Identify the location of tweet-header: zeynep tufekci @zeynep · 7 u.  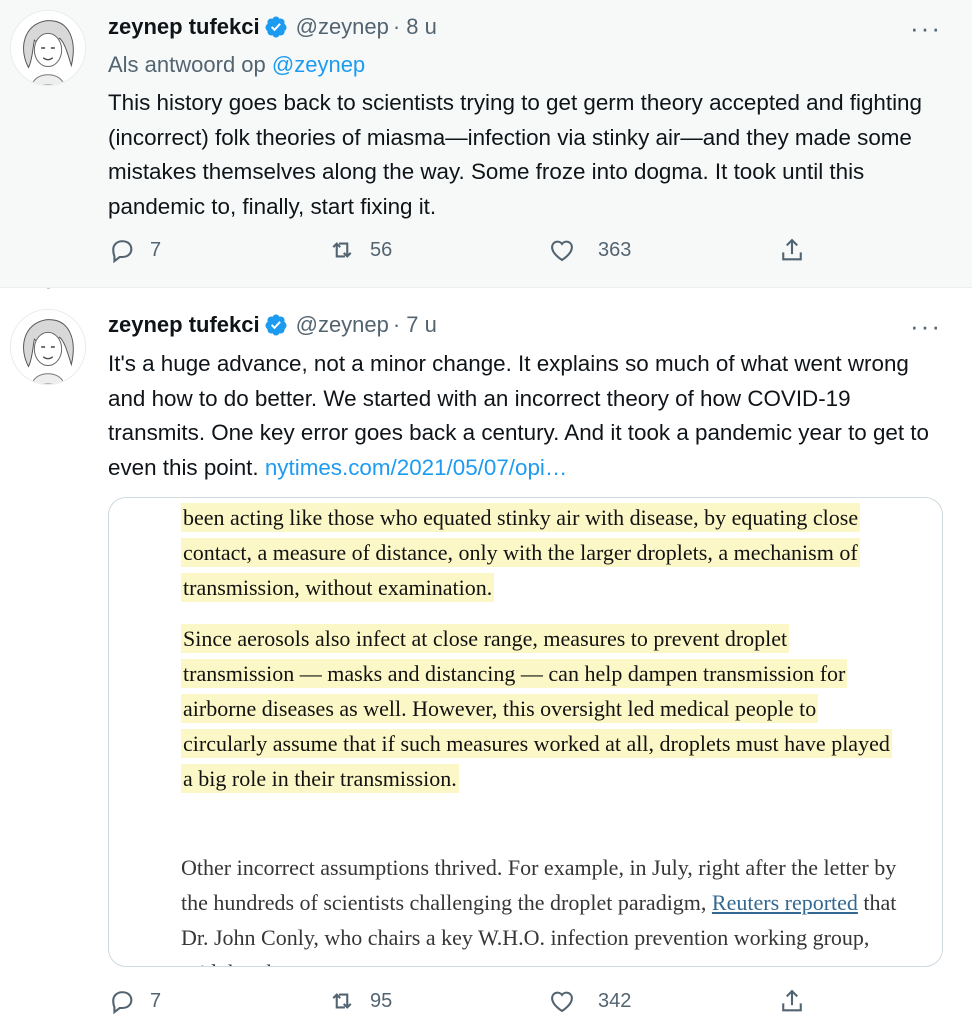
(272, 325).